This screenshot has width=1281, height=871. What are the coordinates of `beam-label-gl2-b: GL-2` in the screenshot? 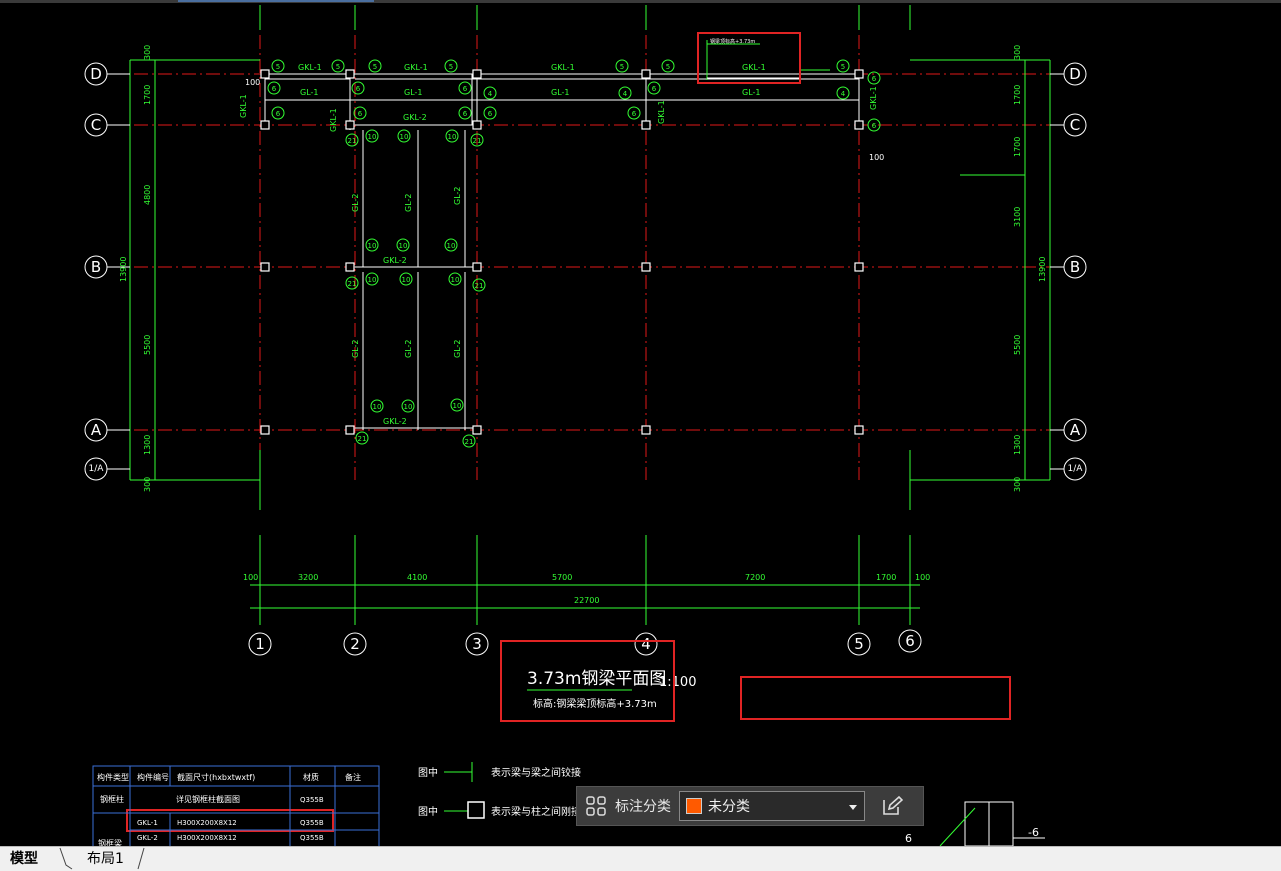 It's located at (408, 203).